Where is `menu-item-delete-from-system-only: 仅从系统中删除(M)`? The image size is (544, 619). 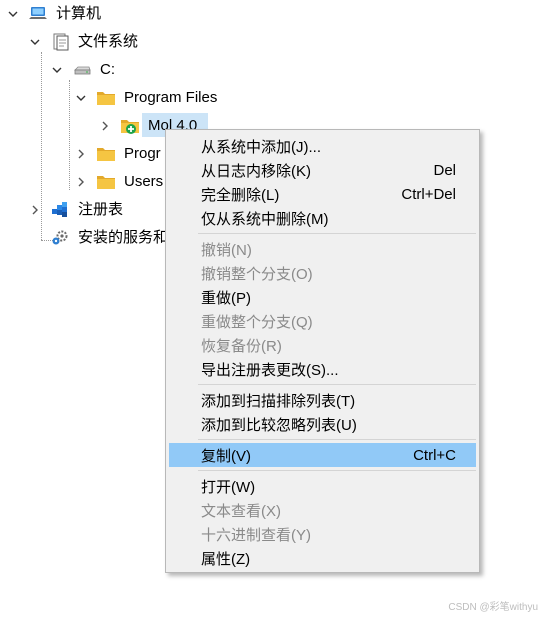 menu-item-delete-from-system-only: 仅从系统中删除(M) is located at coordinates (322, 218).